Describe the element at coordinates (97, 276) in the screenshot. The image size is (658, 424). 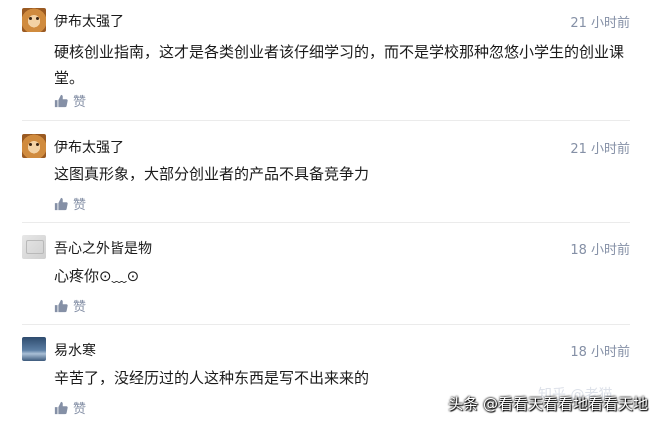
I see `comment-text: 心疼你⊙﹏⊙` at that location.